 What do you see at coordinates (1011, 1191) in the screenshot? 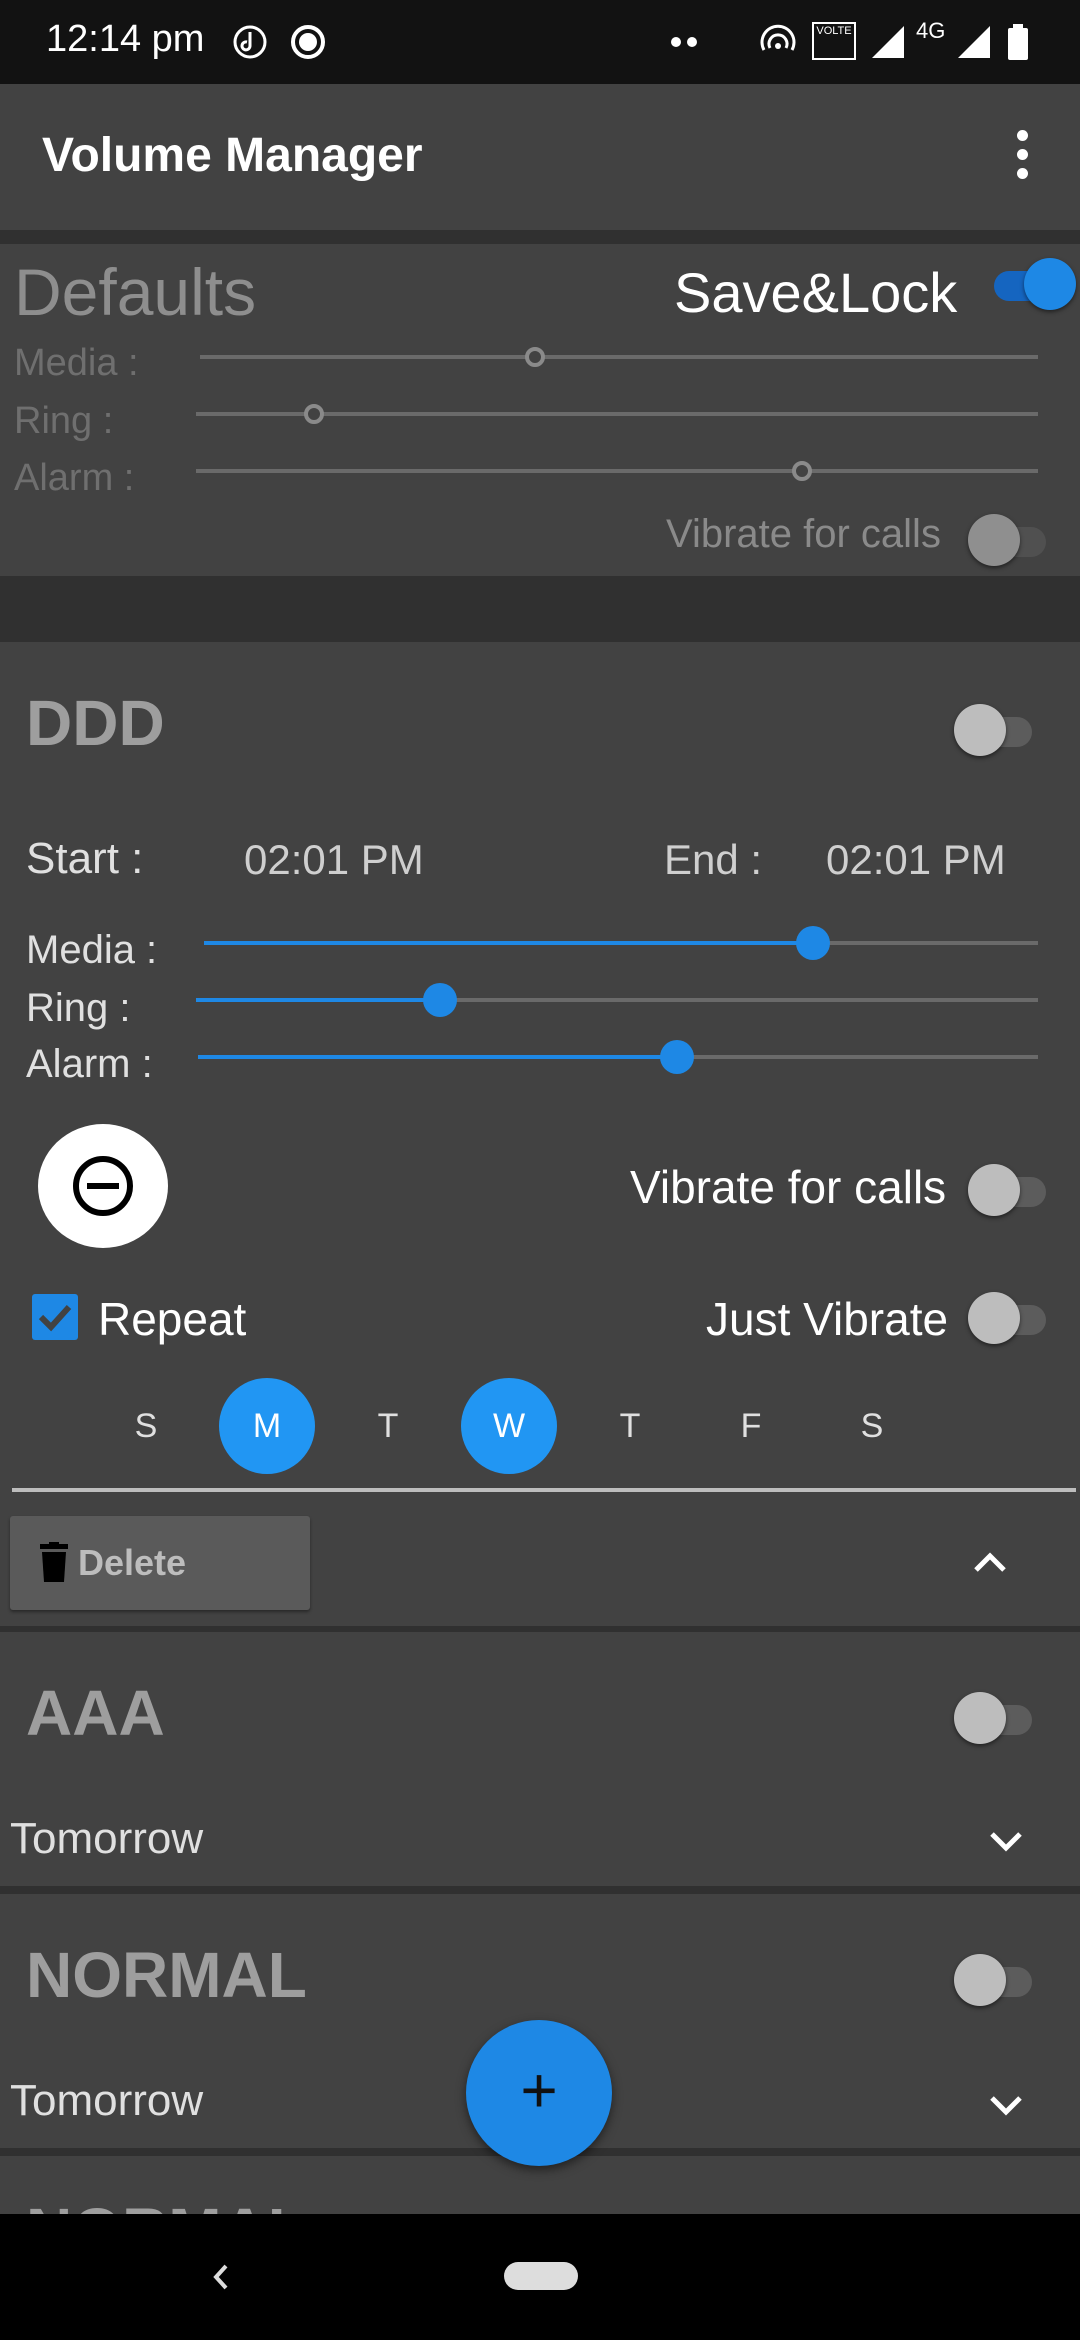
I see `vibrate-switch` at bounding box center [1011, 1191].